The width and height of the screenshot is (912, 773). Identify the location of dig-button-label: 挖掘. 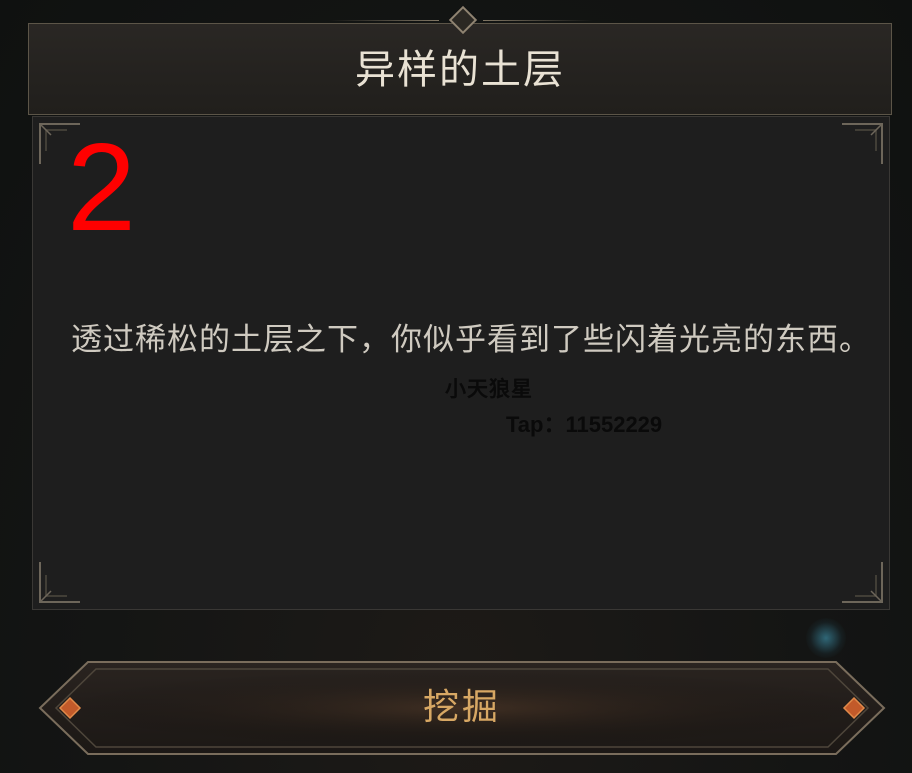
(461, 707).